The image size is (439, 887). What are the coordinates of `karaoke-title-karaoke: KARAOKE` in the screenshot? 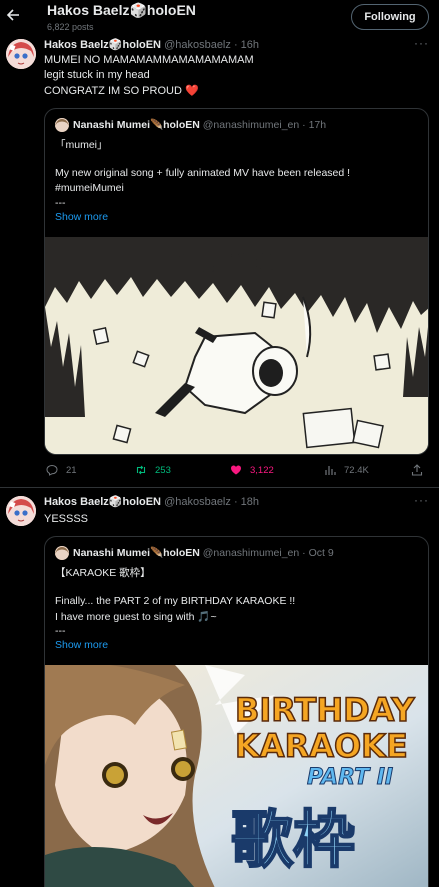 It's located at (321, 746).